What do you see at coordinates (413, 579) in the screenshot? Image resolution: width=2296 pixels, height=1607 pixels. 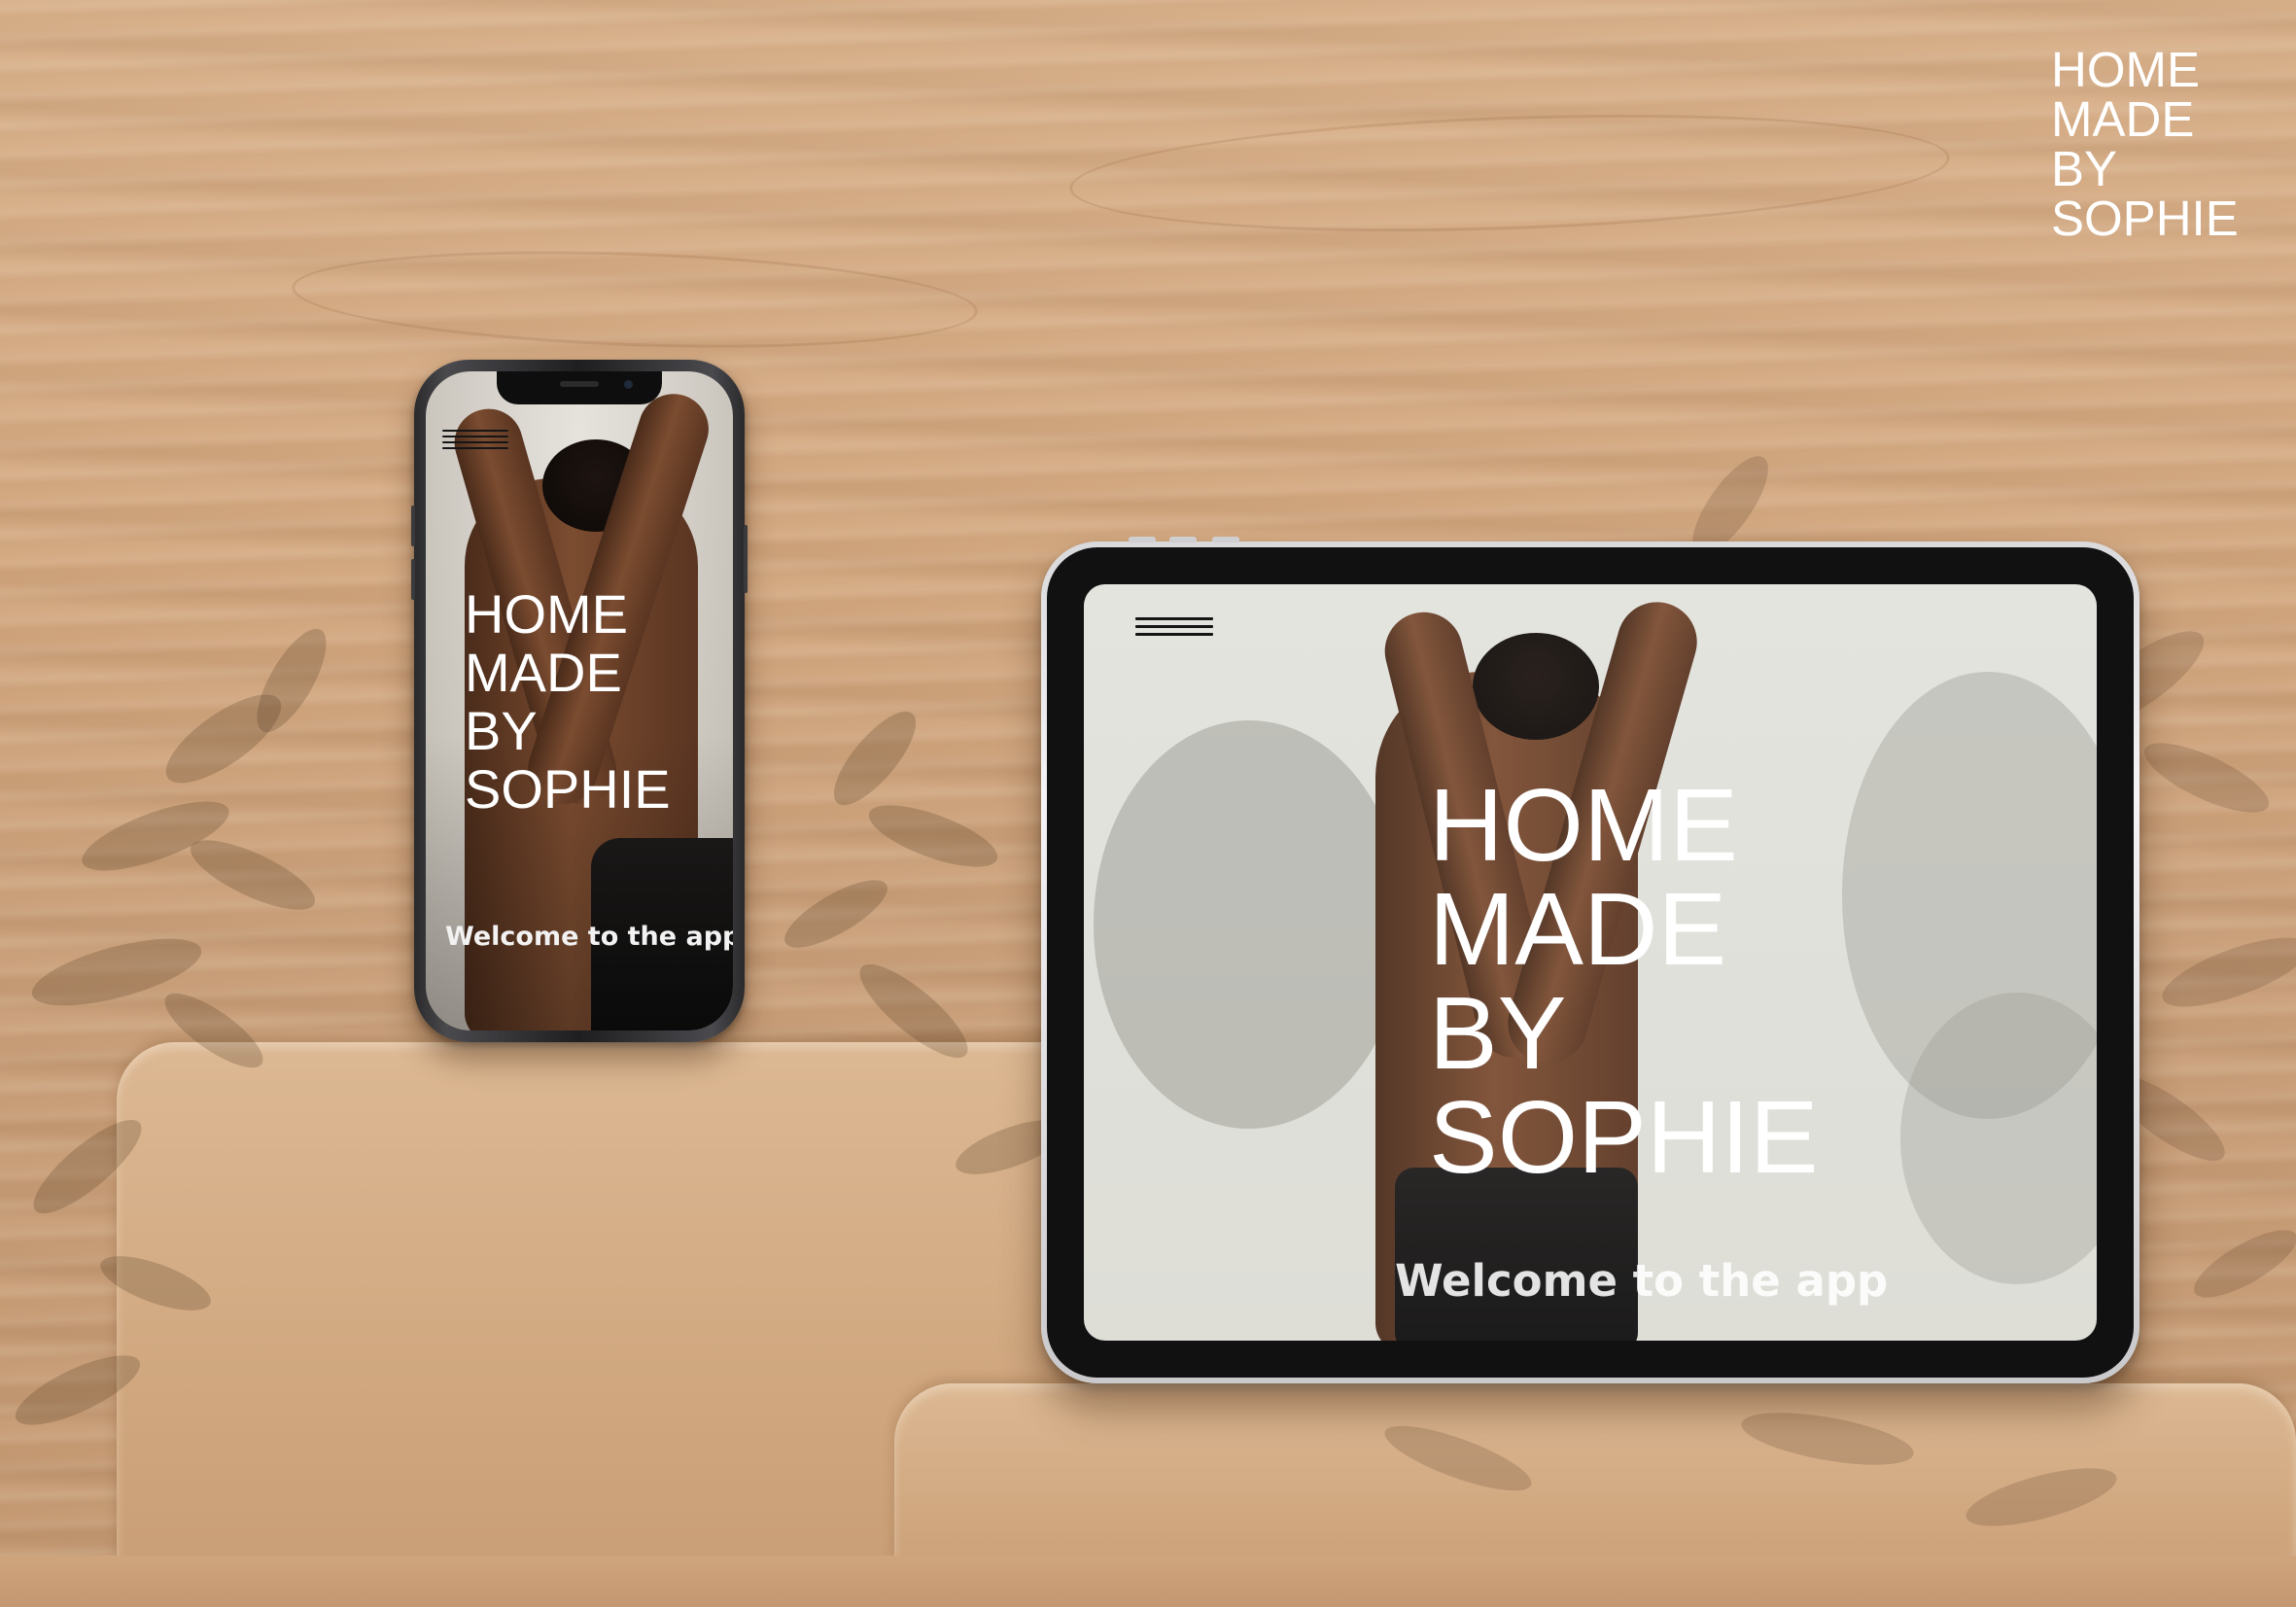 I see `phone-volume-down-button` at bounding box center [413, 579].